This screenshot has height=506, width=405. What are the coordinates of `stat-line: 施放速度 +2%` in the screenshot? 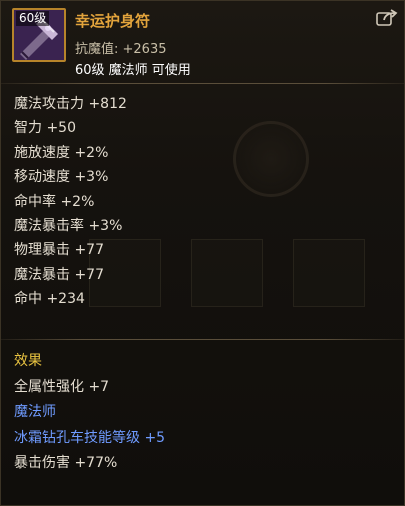 It's located at (61, 152).